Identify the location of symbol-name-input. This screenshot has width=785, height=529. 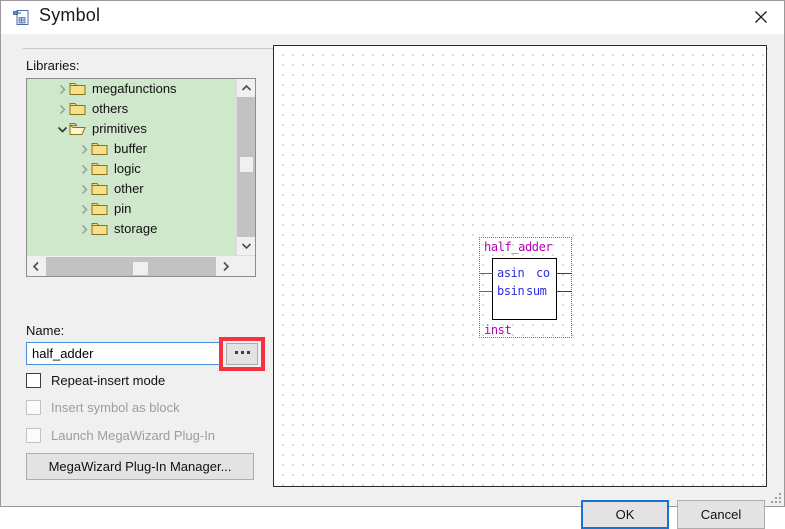
(124, 353).